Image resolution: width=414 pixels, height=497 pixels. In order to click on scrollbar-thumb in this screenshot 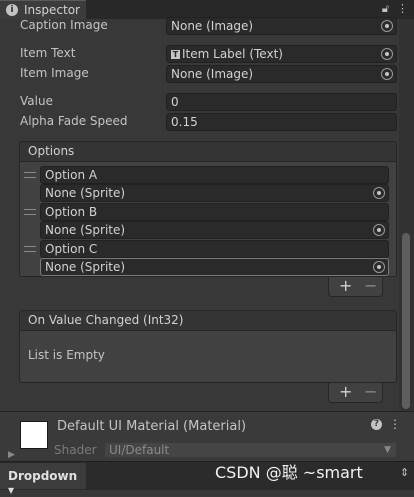, I will do `click(406, 321)`.